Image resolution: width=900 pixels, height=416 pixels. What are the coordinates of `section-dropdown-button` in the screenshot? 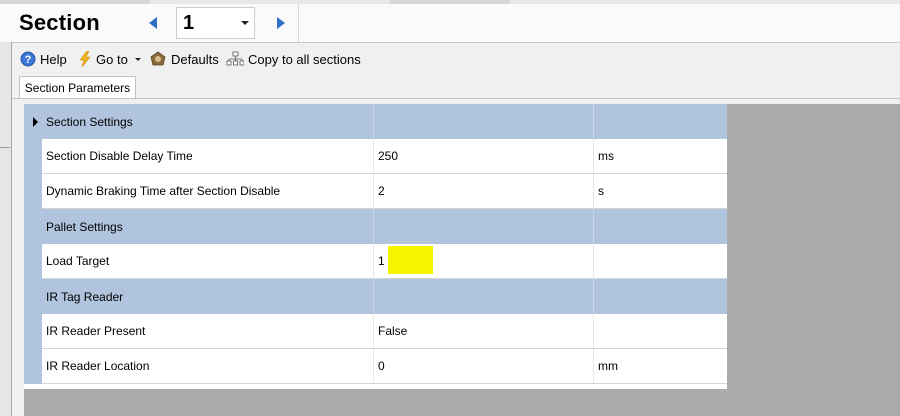 It's located at (245, 23).